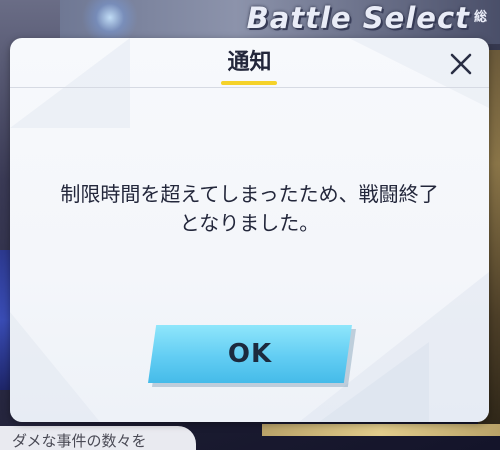 Image resolution: width=500 pixels, height=450 pixels. What do you see at coordinates (249, 87) in the screenshot?
I see `header-divider` at bounding box center [249, 87].